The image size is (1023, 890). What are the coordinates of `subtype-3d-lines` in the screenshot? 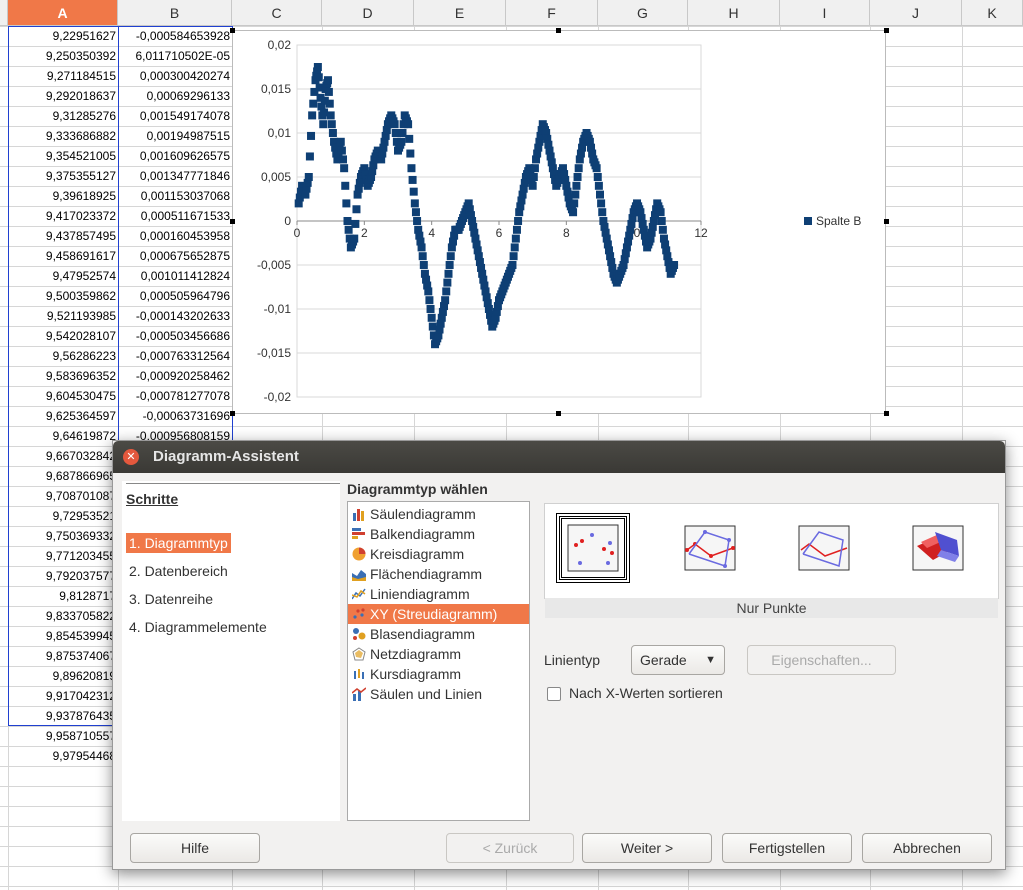 It's located at (939, 548).